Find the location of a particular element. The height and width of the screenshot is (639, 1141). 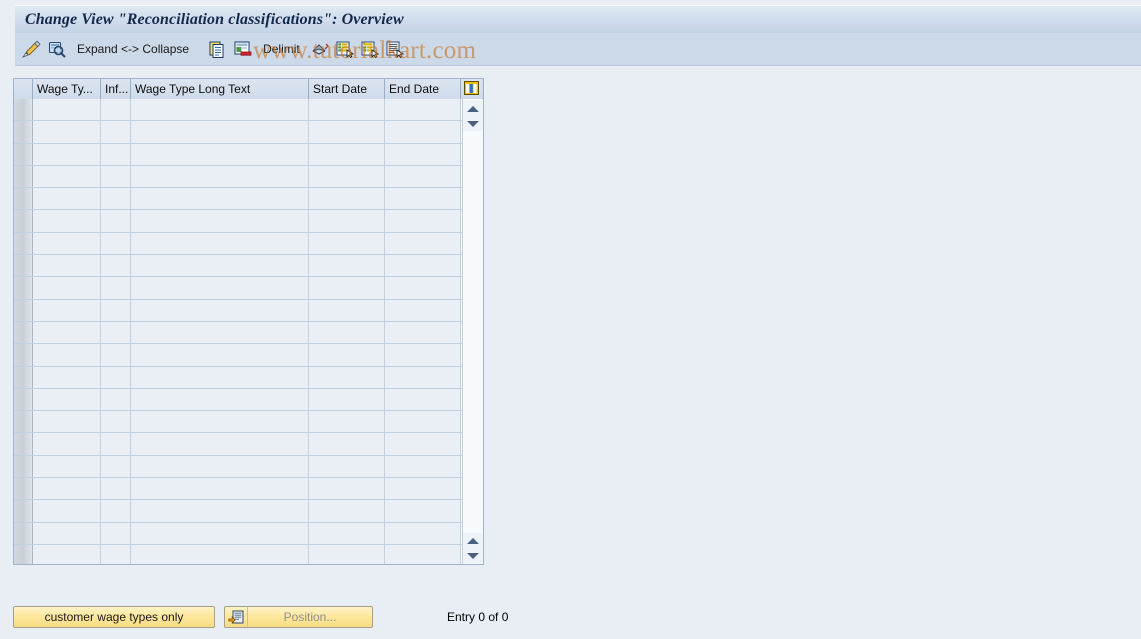

column-header-wage-type-long-text: Wage Type Long Text is located at coordinates (220, 89).